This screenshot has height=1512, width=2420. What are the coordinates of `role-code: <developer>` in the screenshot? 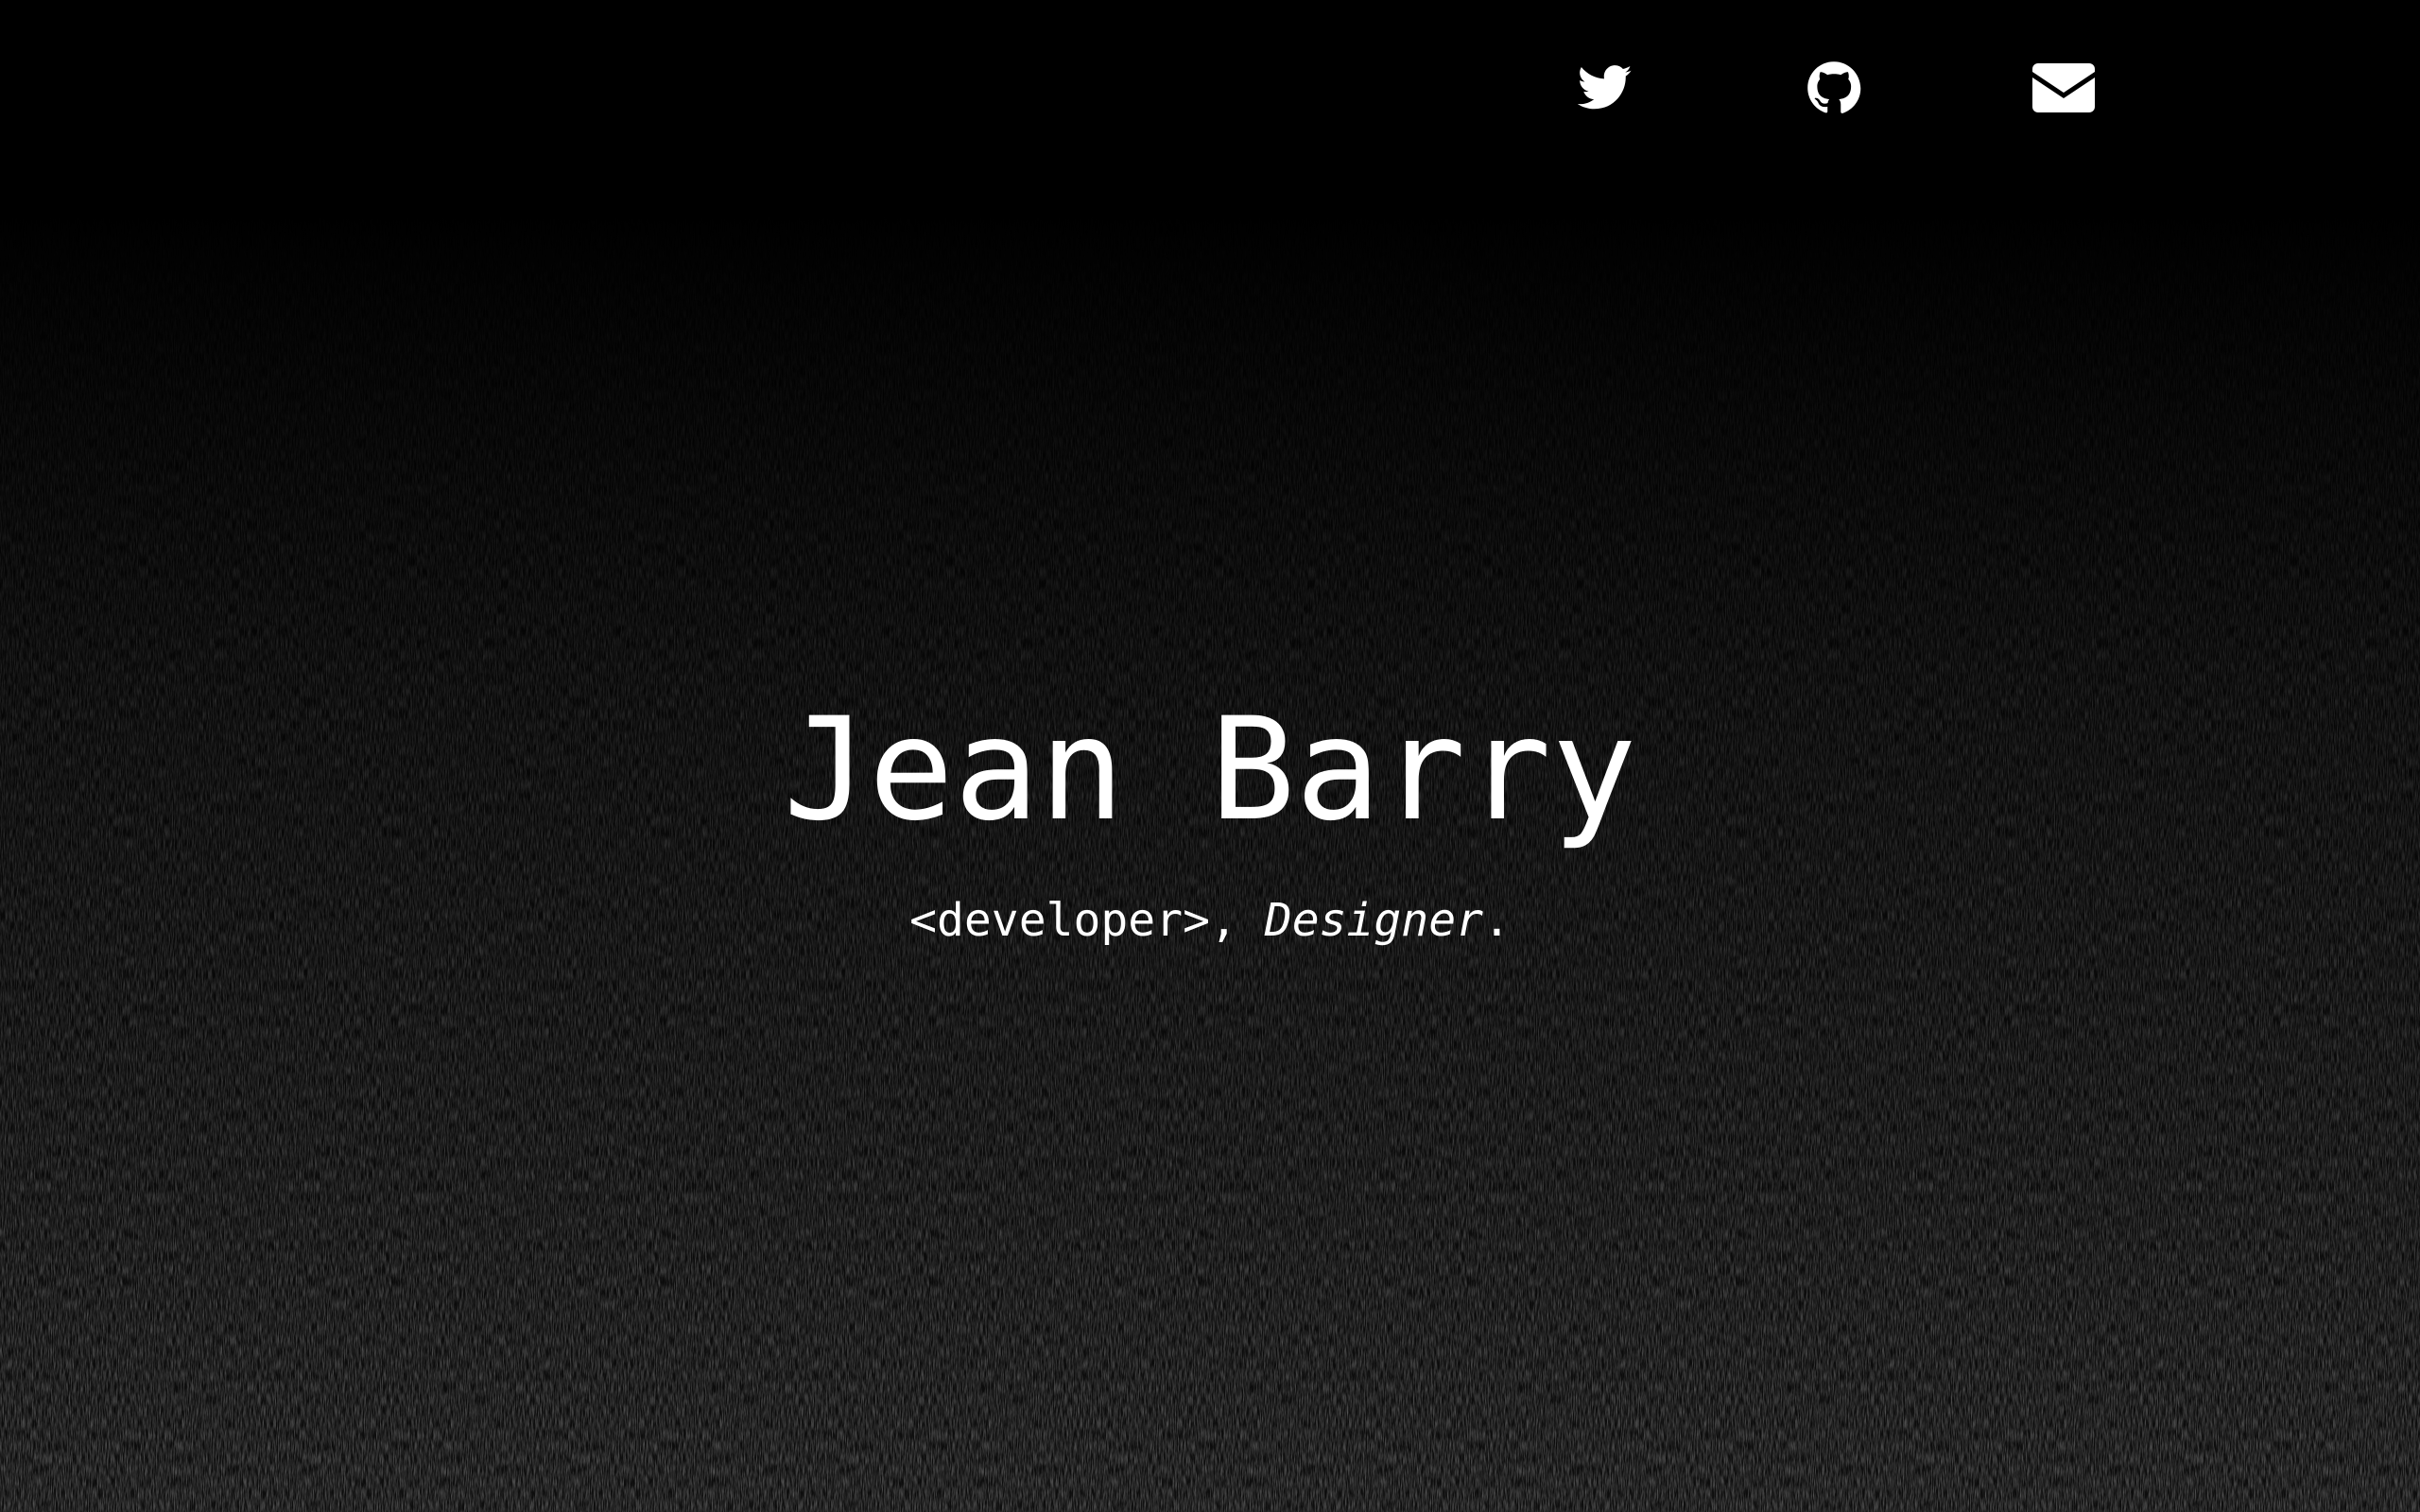 It's located at (1059, 920).